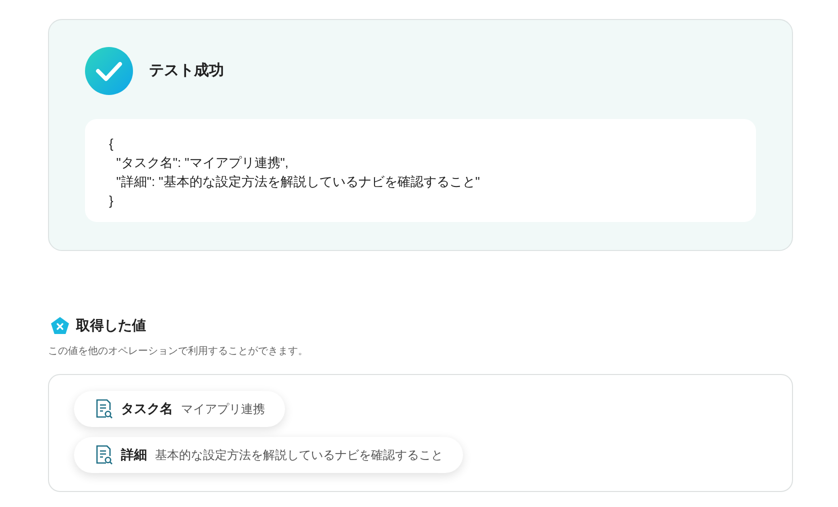  Describe the element at coordinates (60, 326) in the screenshot. I see `x-pentagon-icon` at that location.